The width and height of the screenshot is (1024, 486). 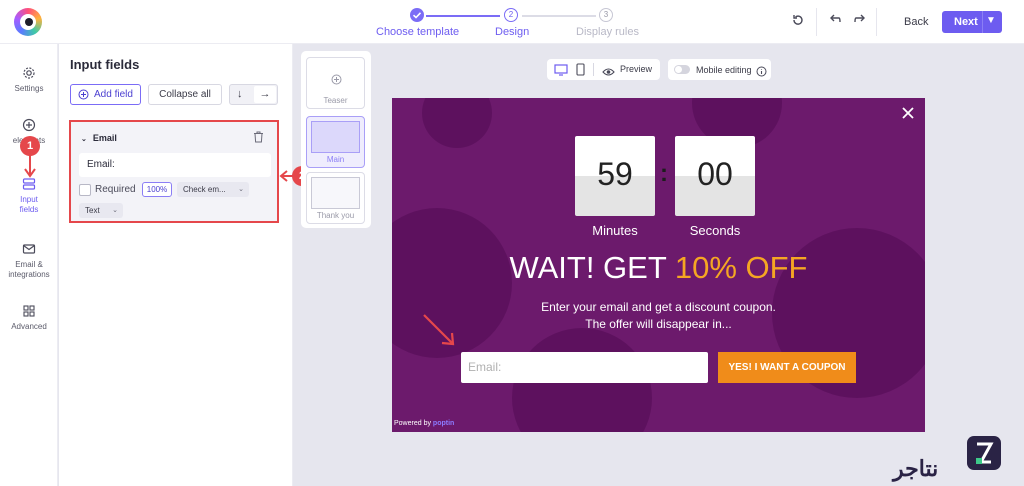 I want to click on screen-thumbnails: Teaser Main Thank you, so click(x=336, y=139).